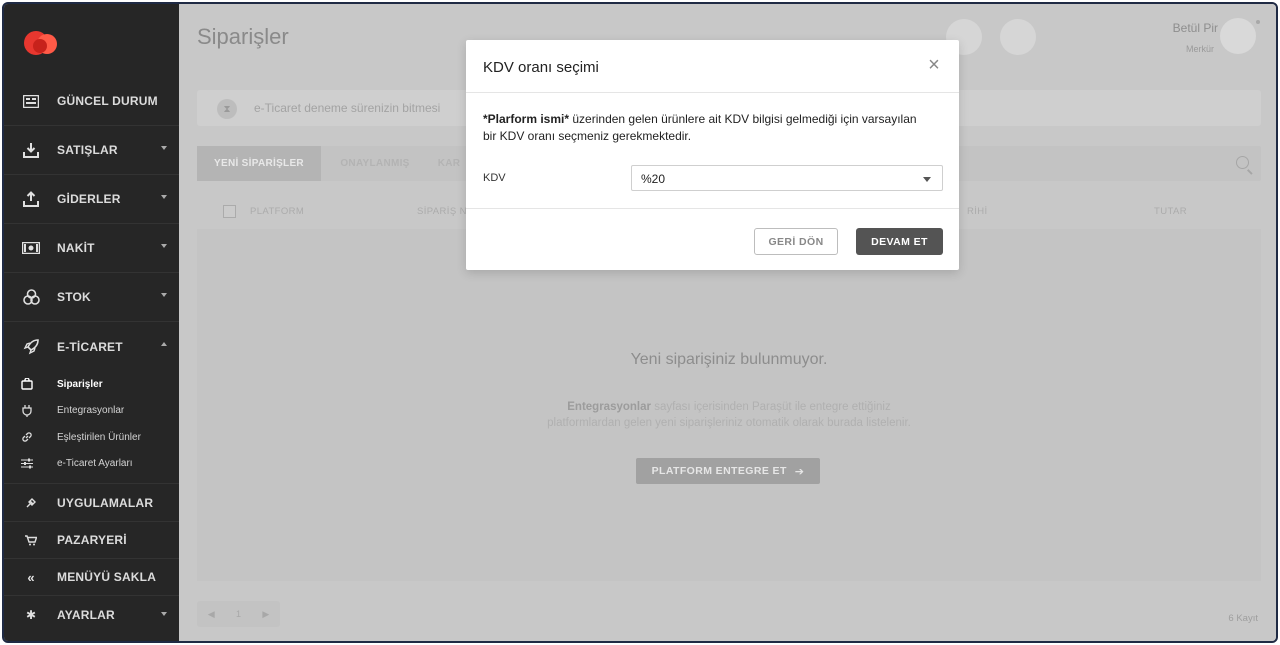 This screenshot has height=645, width=1280. What do you see at coordinates (977, 211) in the screenshot?
I see `column-header-tarih: RİHİ` at bounding box center [977, 211].